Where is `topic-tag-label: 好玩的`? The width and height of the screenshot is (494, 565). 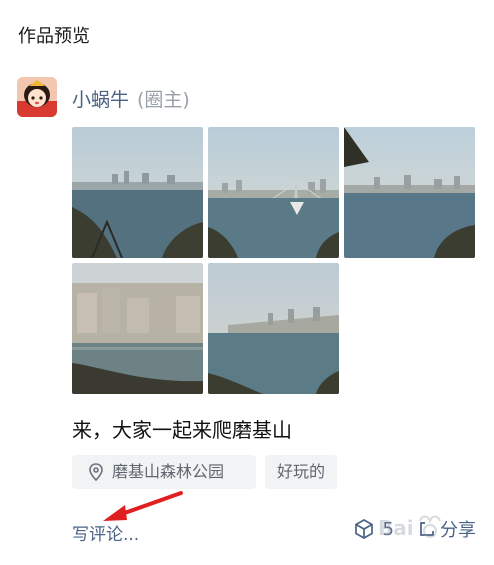 topic-tag-label: 好玩的 is located at coordinates (301, 471).